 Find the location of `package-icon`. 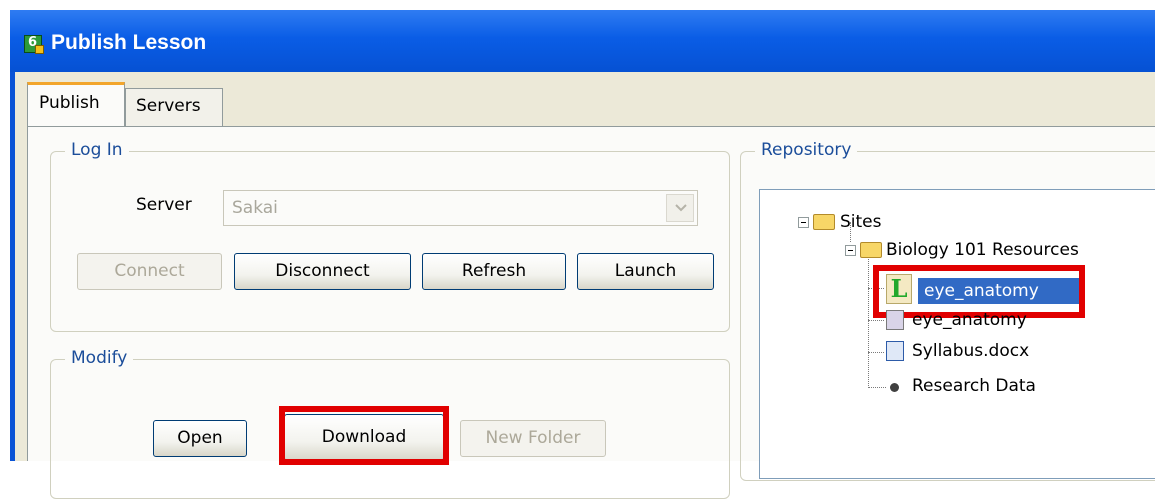

package-icon is located at coordinates (895, 320).